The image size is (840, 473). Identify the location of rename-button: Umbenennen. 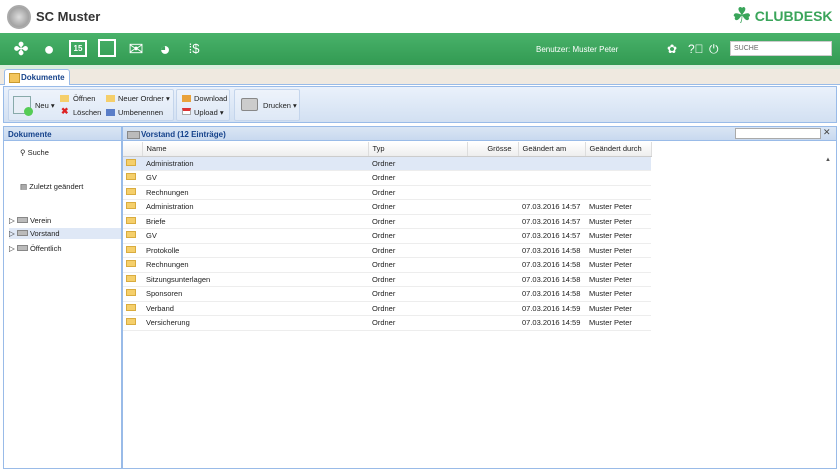
(140, 112).